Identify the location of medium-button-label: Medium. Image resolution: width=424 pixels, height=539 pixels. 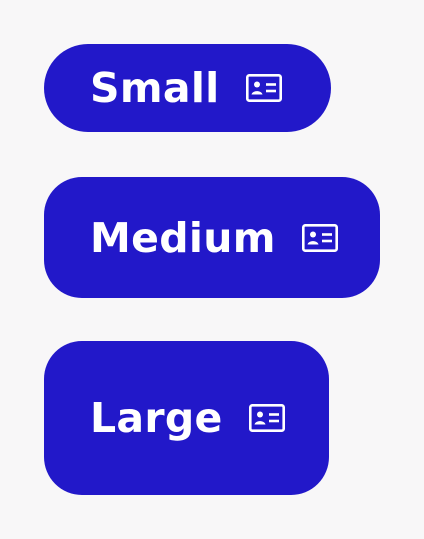
(183, 237).